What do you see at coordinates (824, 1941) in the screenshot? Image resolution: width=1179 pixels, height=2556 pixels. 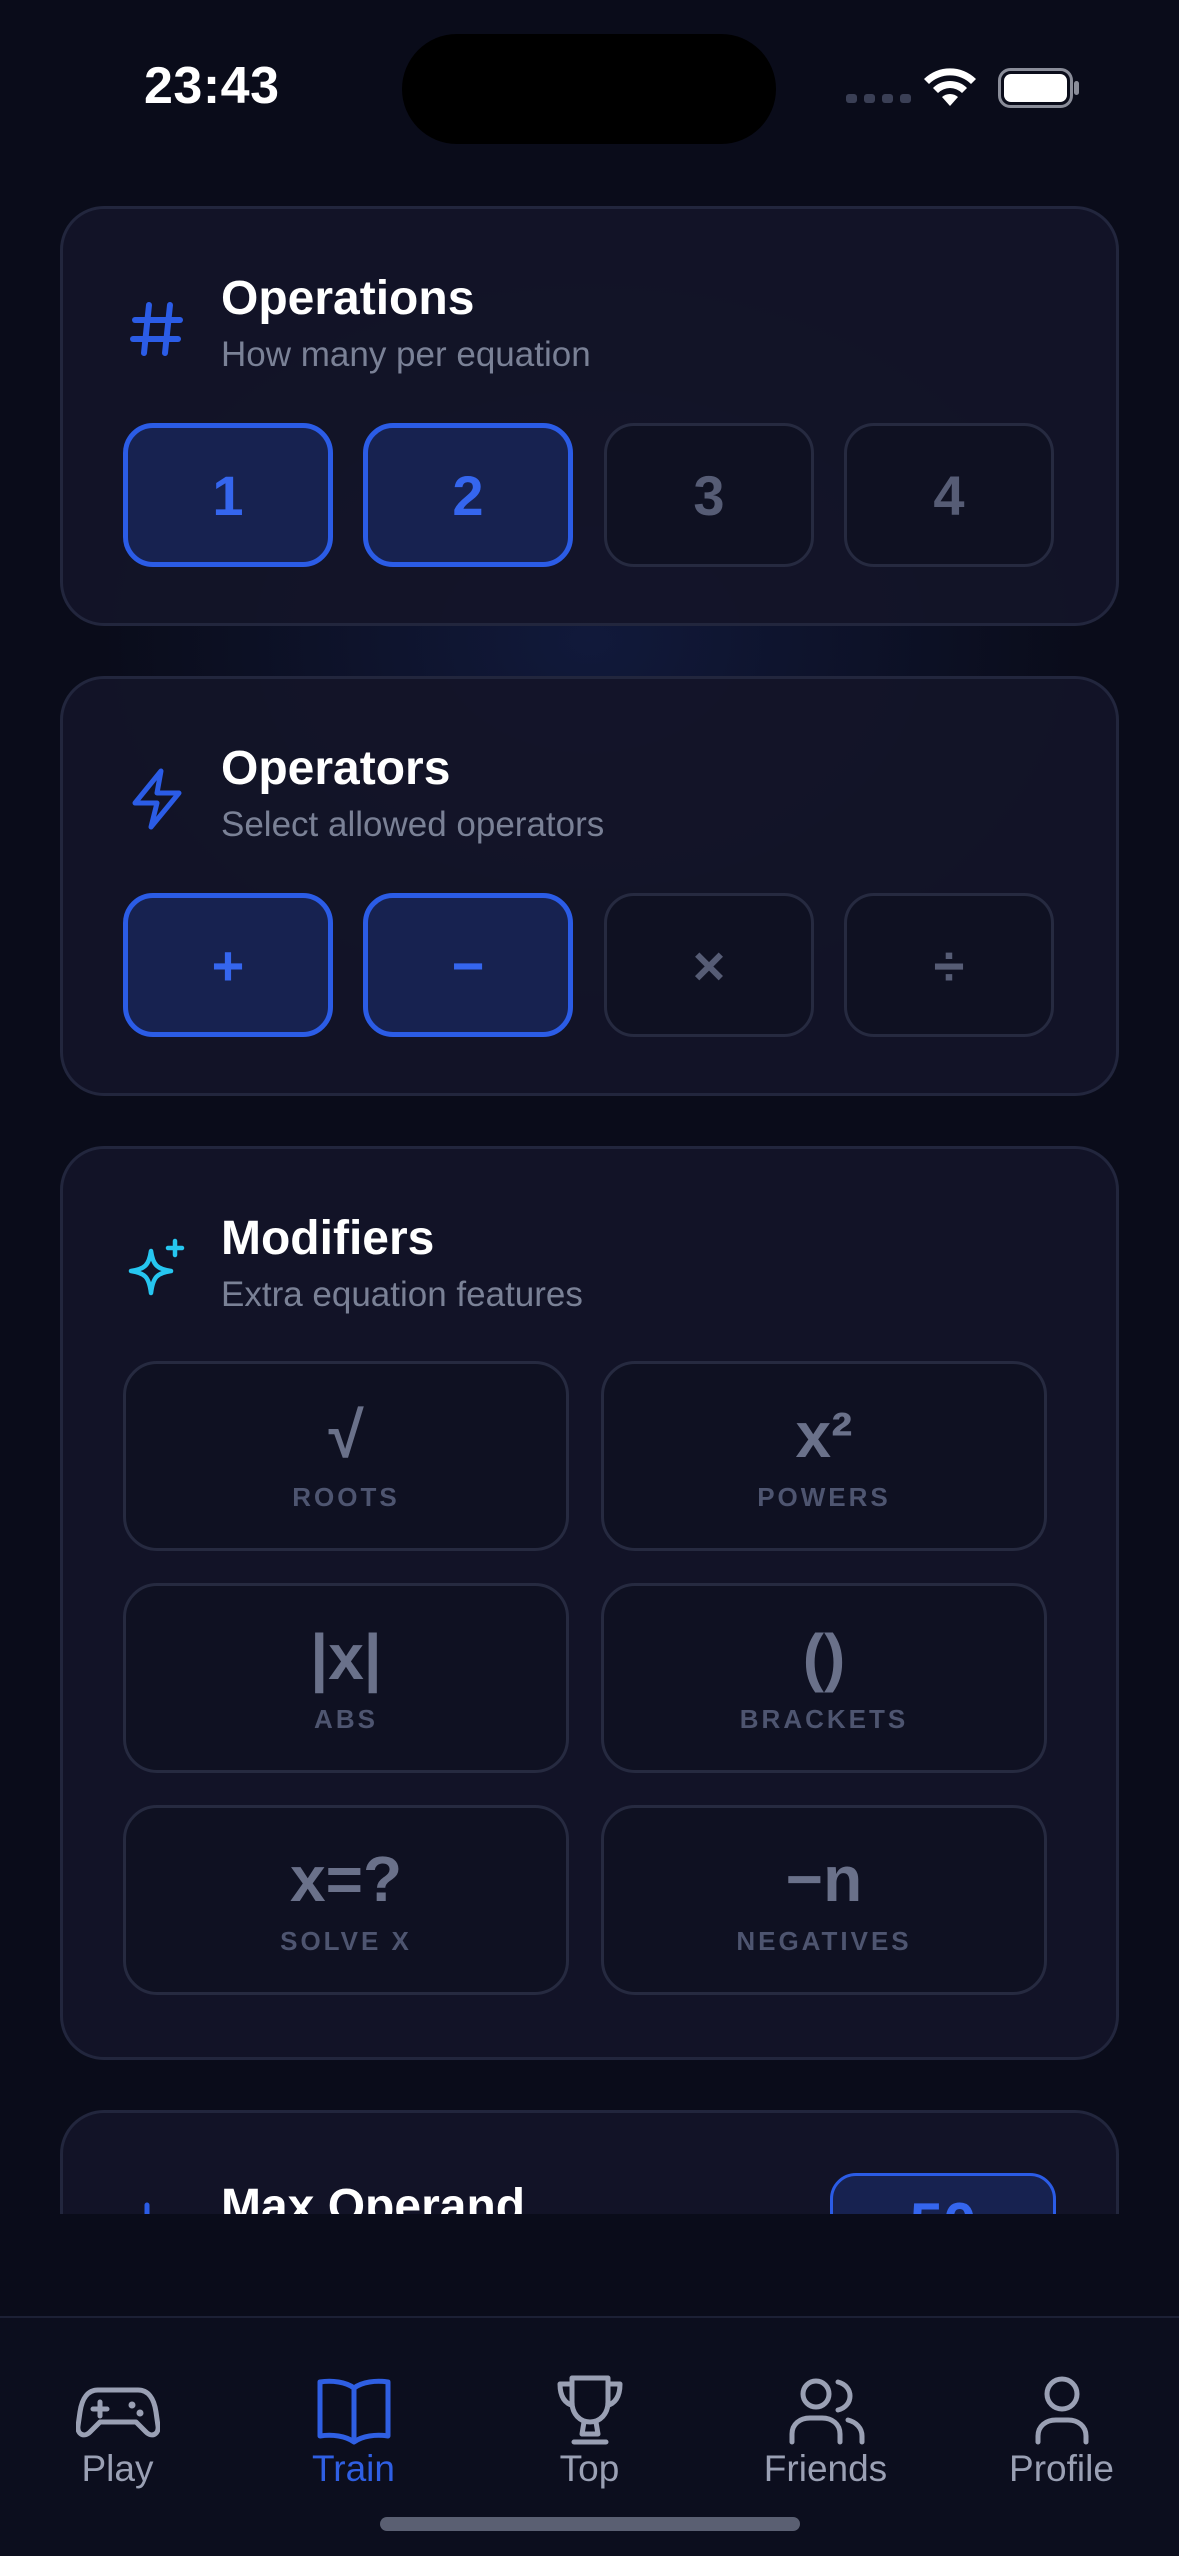 I see `negatives-label: NEGATIVES` at bounding box center [824, 1941].